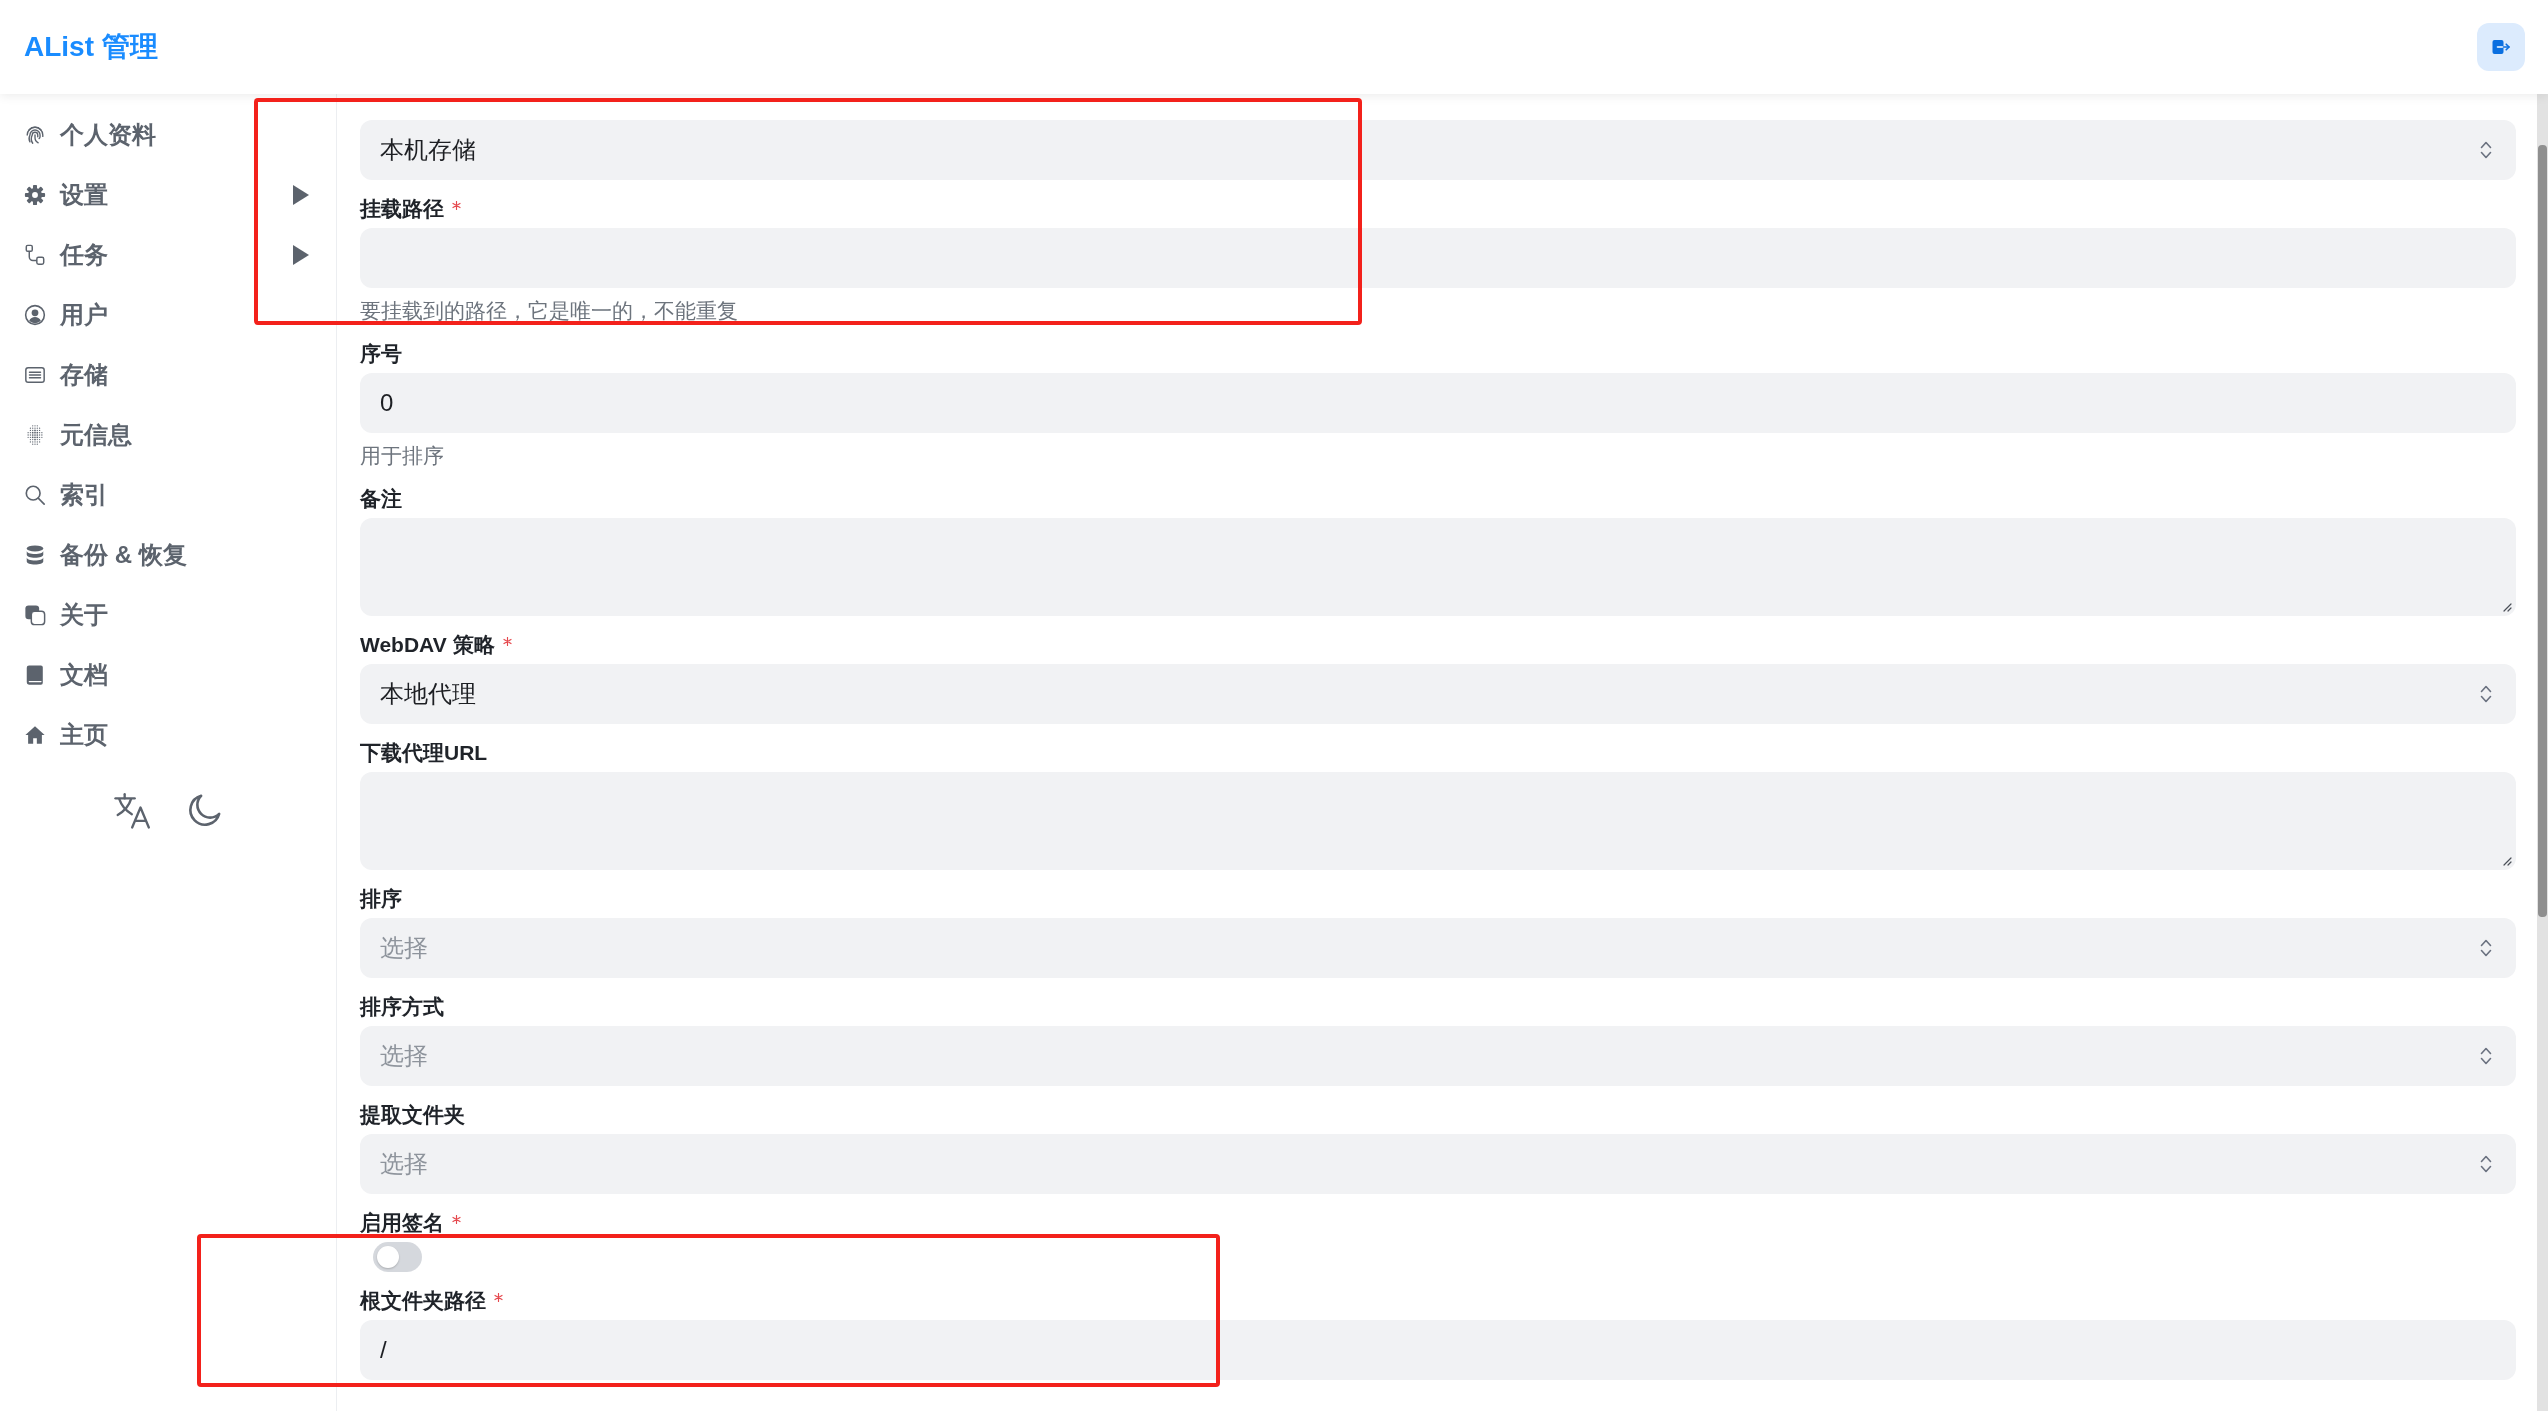  Describe the element at coordinates (423, 1300) in the screenshot. I see `field-label: 根文件夹路径` at that location.